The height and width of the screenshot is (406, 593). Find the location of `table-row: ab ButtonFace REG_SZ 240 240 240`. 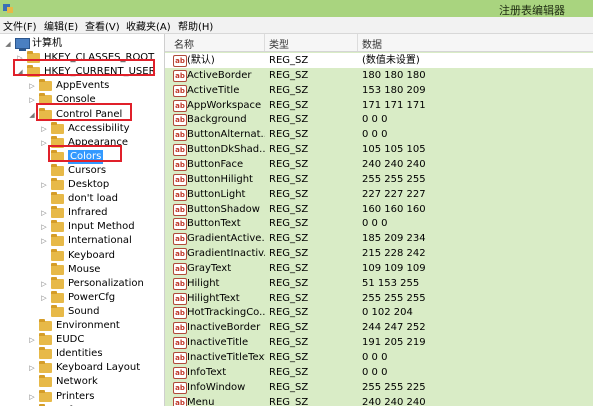

table-row: ab ButtonFace REG_SZ 240 240 240 is located at coordinates (379, 164).